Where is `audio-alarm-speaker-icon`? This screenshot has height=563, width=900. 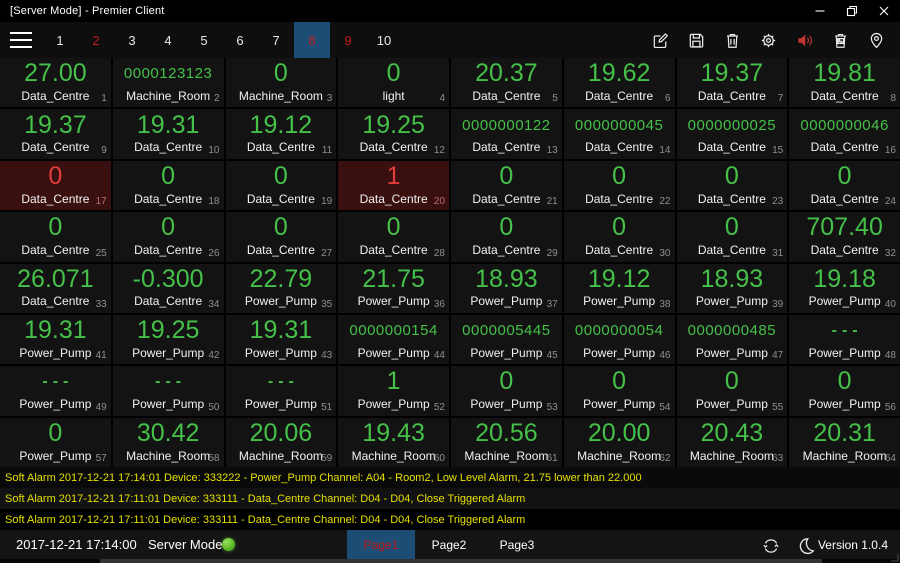 audio-alarm-speaker-icon is located at coordinates (804, 40).